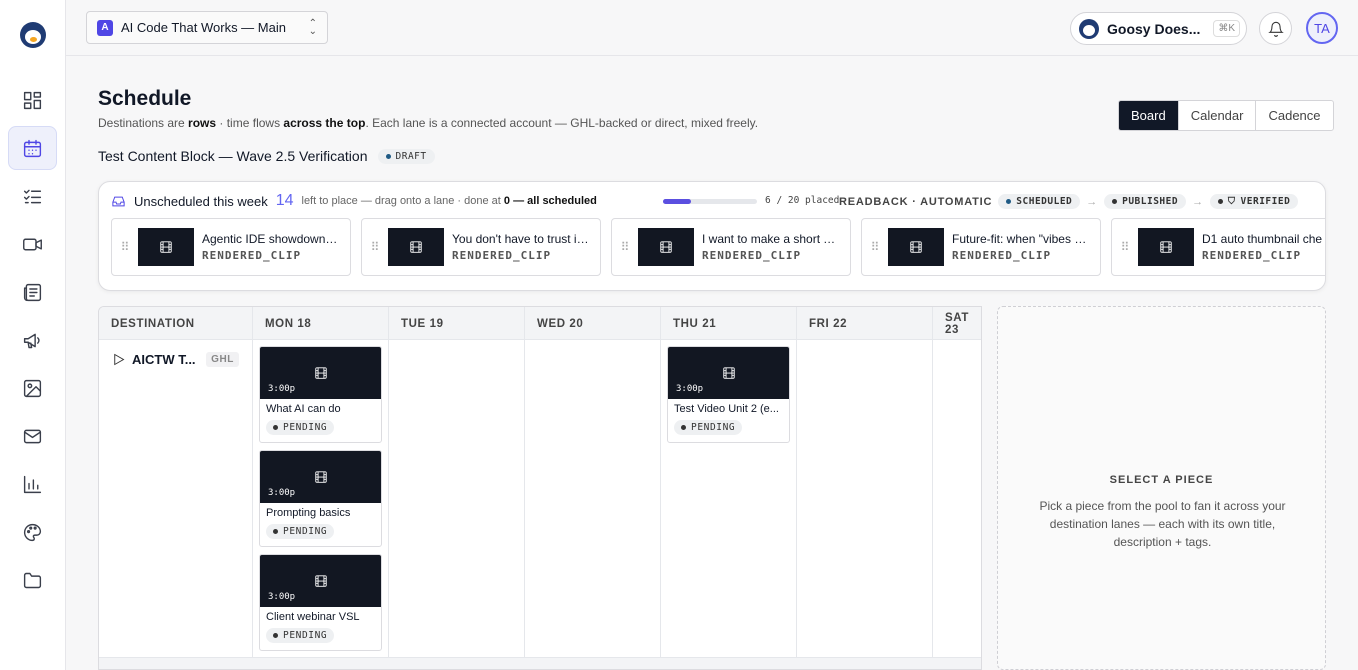 This screenshot has width=1358, height=670. I want to click on sidebar-item-tasks, so click(32, 196).